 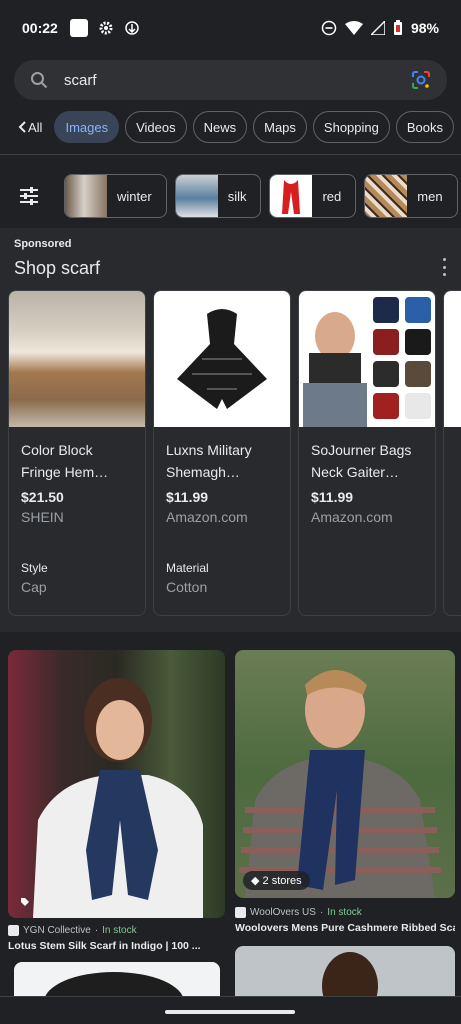 What do you see at coordinates (34, 568) in the screenshot?
I see `product-attribute-key: Style` at bounding box center [34, 568].